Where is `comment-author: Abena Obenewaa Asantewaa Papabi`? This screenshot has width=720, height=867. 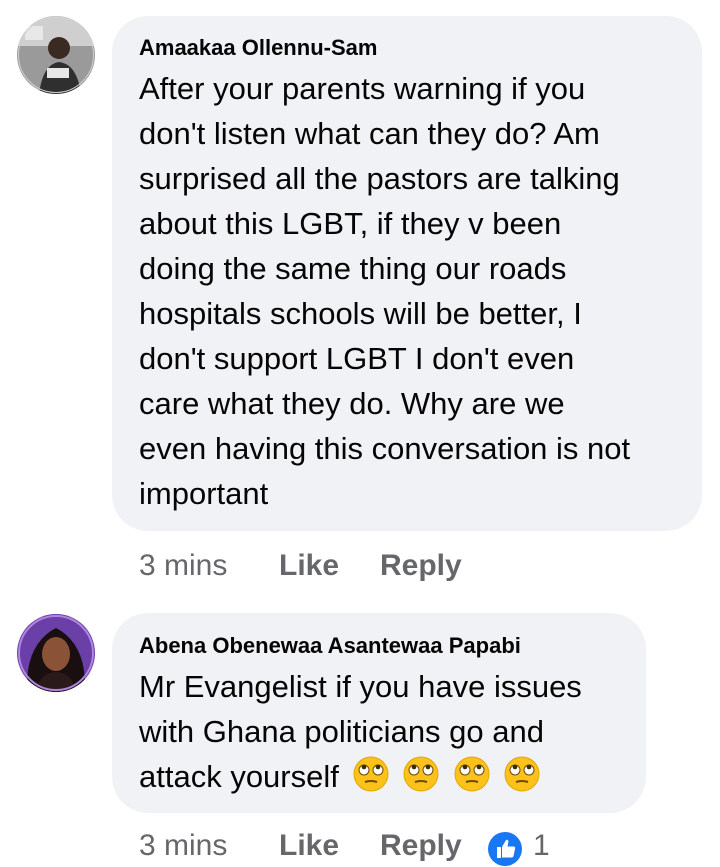 comment-author: Abena Obenewaa Asantewaa Papabi is located at coordinates (330, 646).